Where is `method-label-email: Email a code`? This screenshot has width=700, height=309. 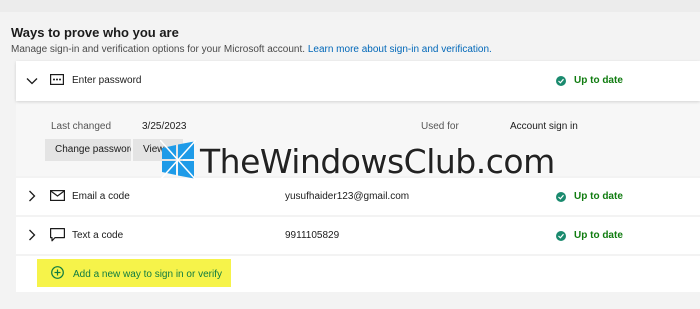 method-label-email: Email a code is located at coordinates (101, 196).